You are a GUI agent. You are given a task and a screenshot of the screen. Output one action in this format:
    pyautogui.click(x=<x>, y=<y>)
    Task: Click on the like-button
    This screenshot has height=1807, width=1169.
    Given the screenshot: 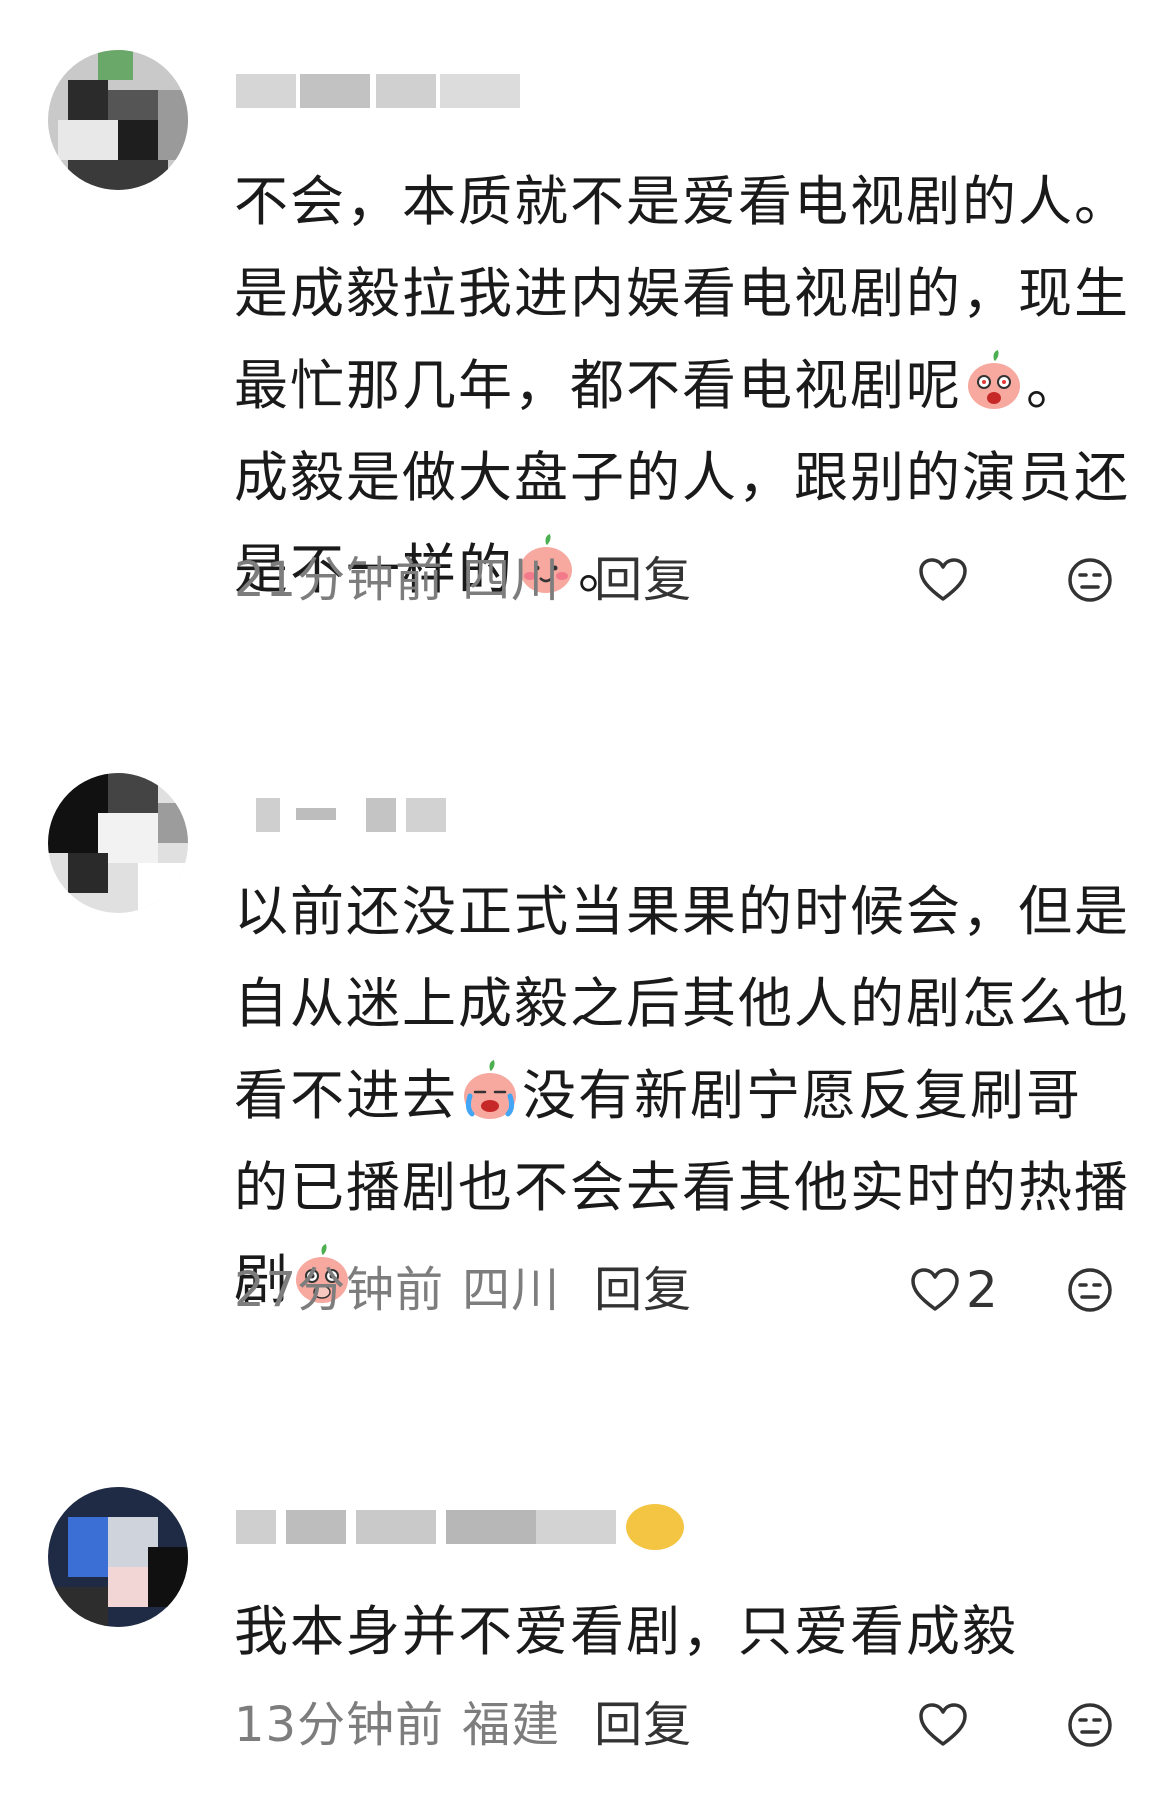 What is the action you would take?
    pyautogui.click(x=946, y=1725)
    